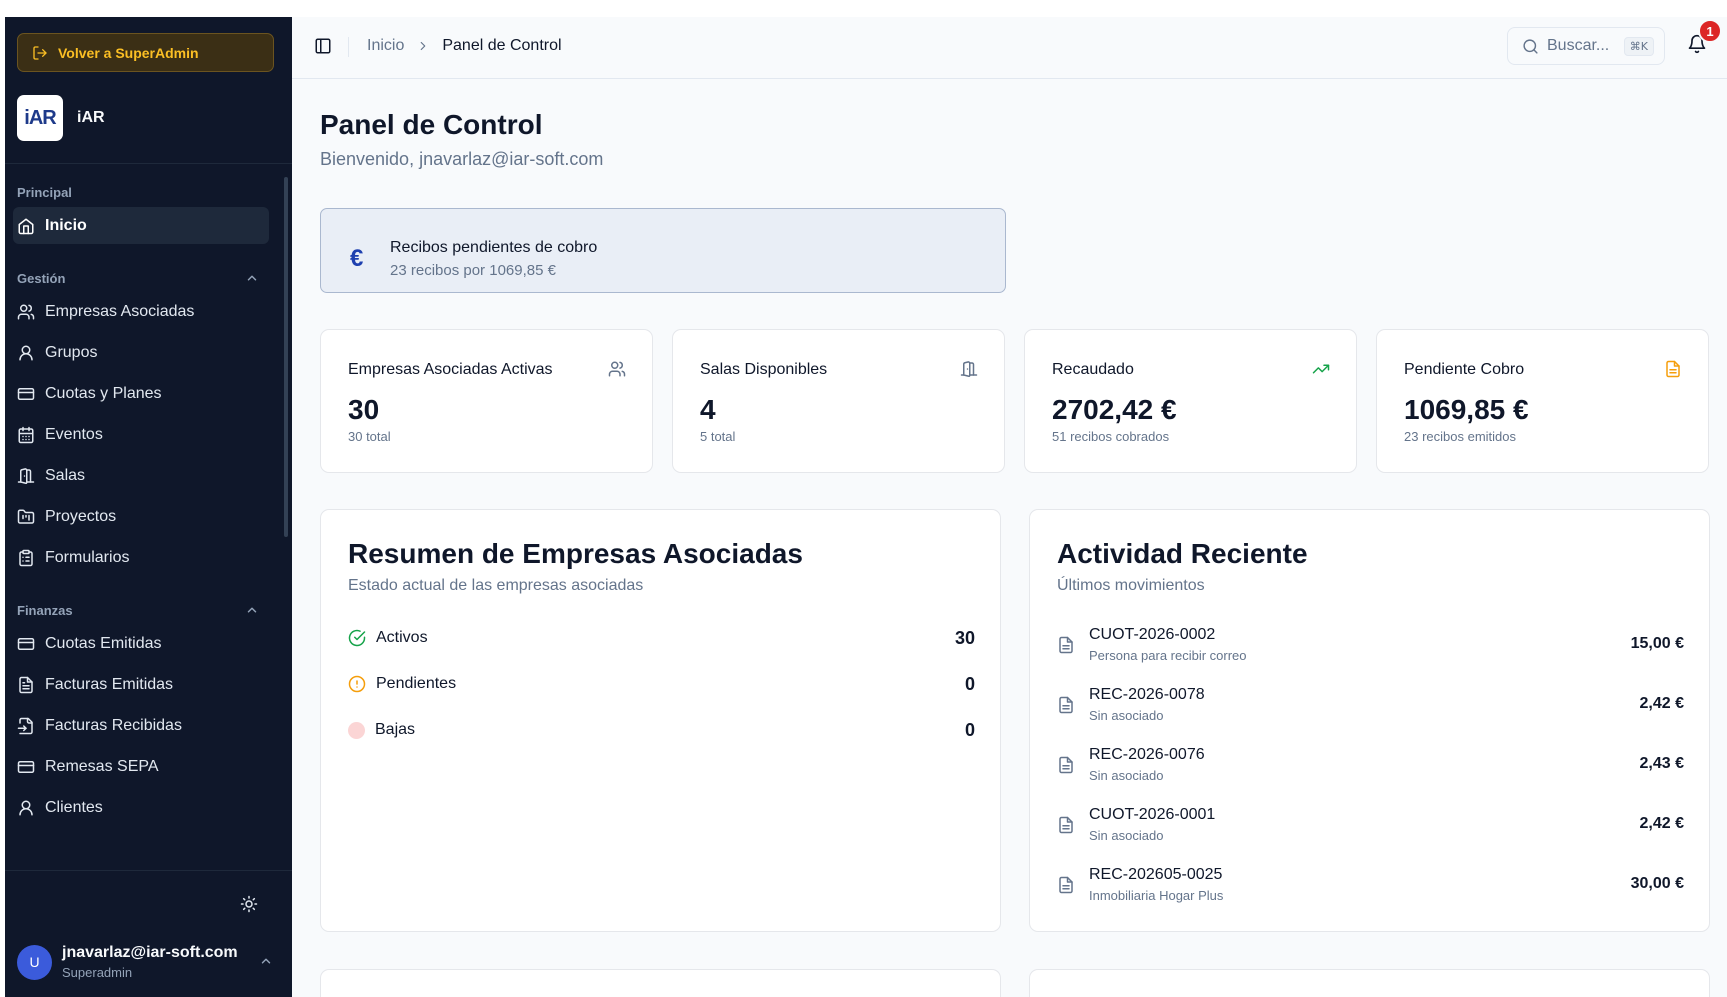 This screenshot has height=997, width=1727. Describe the element at coordinates (369, 436) in the screenshot. I see `stat-note: 30 total` at that location.